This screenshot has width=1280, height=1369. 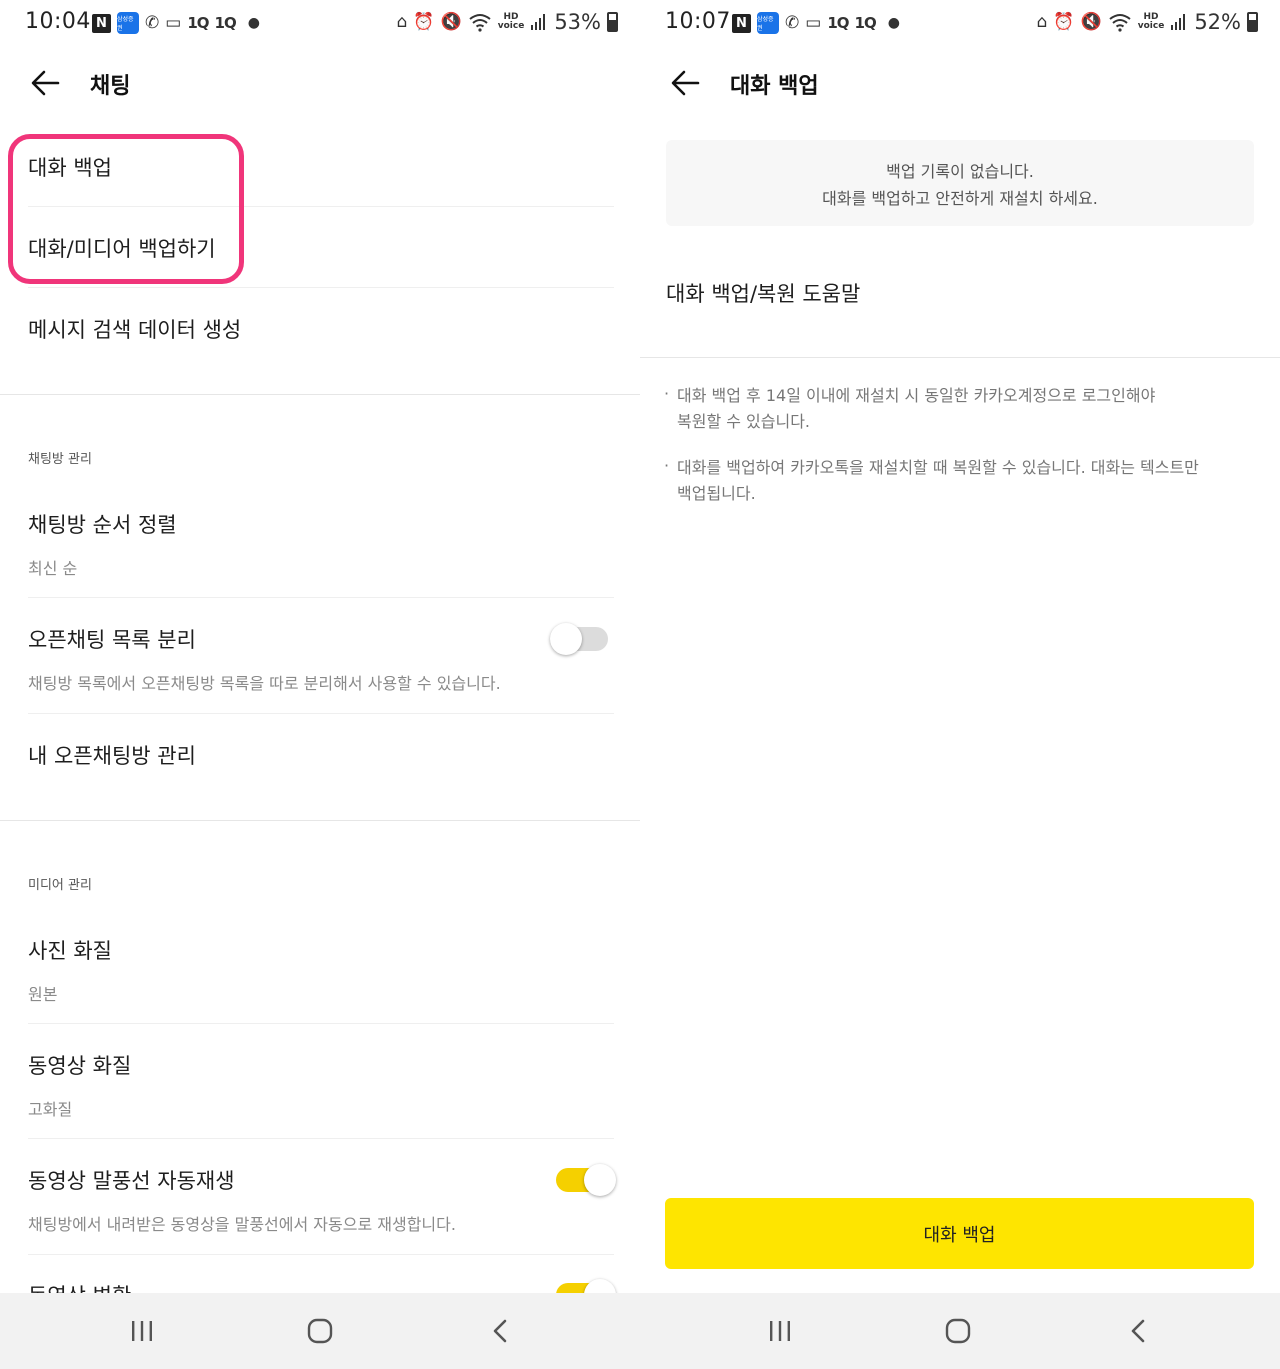 I want to click on page-title: 대화 백업, so click(x=774, y=86).